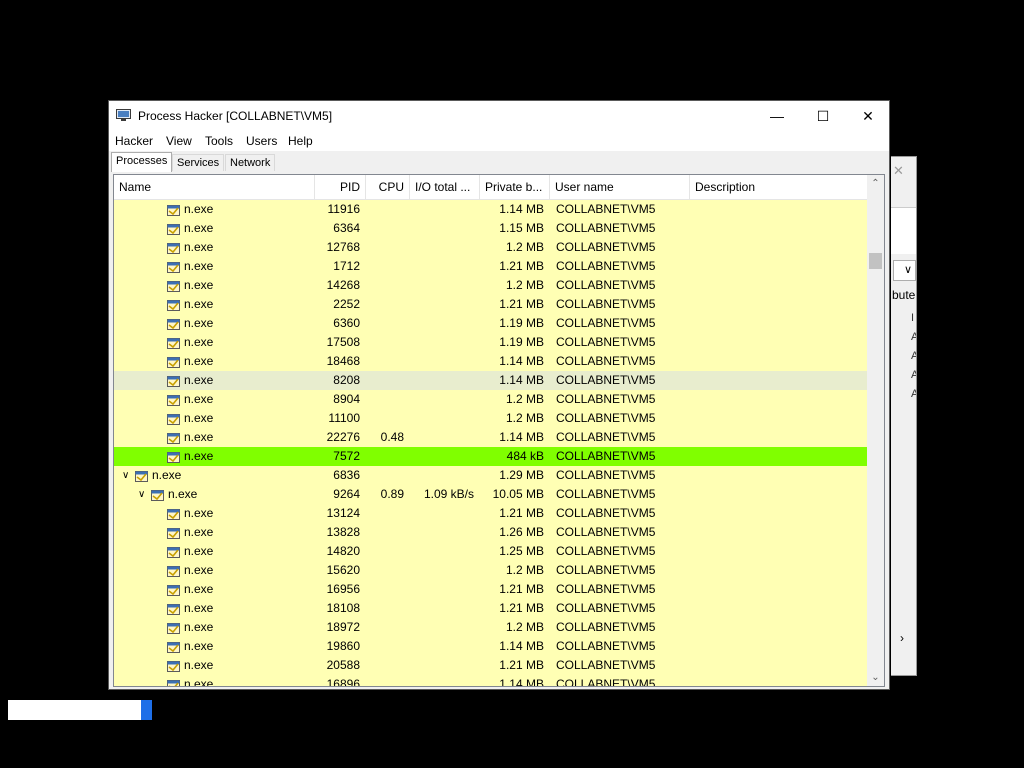 This screenshot has height=768, width=1024. What do you see at coordinates (521, 380) in the screenshot?
I see `process-private-bytes: 1.14 MB` at bounding box center [521, 380].